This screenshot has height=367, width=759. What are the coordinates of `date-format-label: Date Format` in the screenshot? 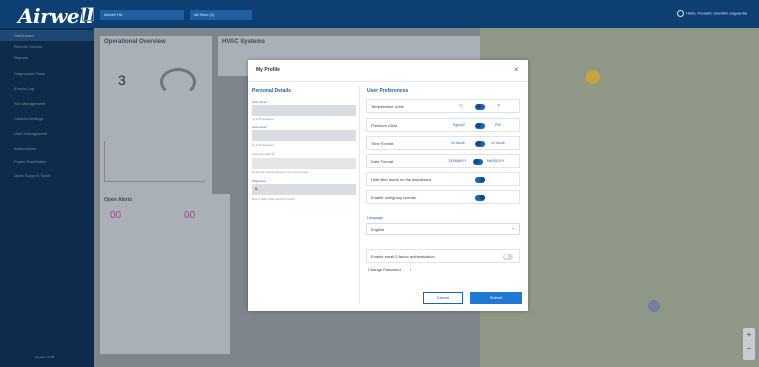 It's located at (382, 161).